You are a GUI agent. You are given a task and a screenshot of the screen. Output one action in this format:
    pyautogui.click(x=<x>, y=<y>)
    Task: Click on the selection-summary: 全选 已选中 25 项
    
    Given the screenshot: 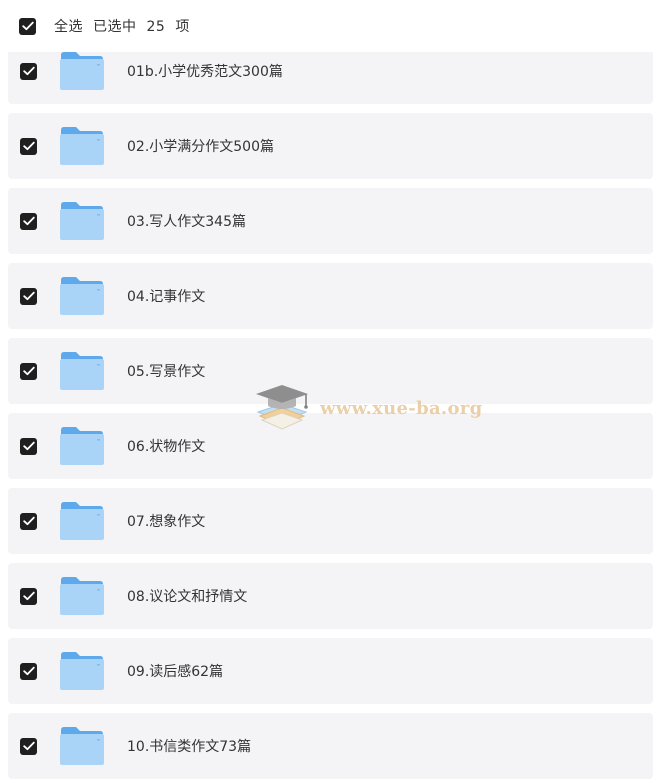 What is the action you would take?
    pyautogui.click(x=127, y=26)
    